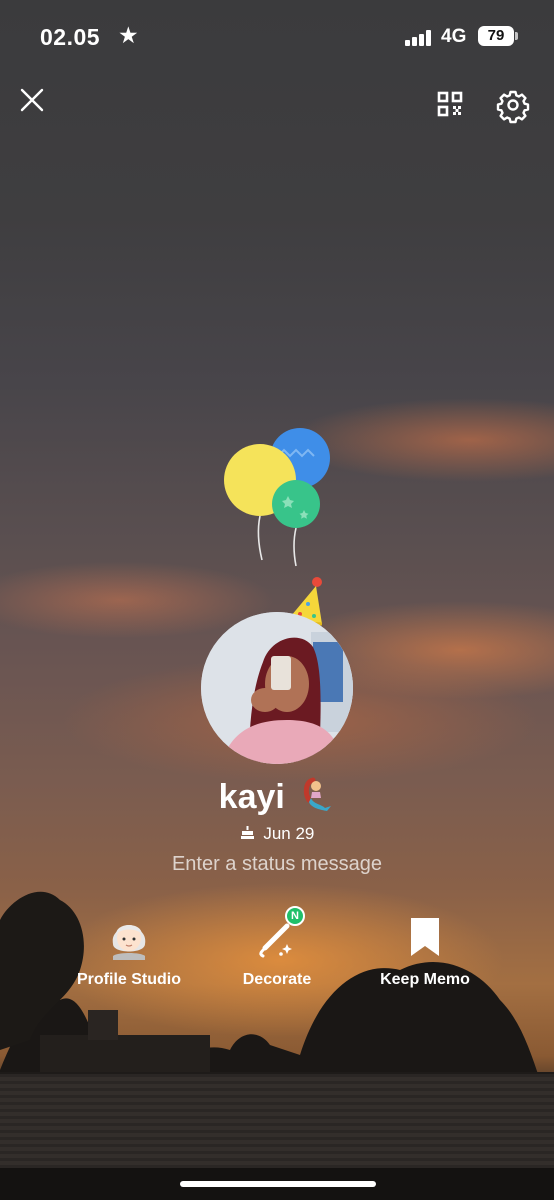 The width and height of the screenshot is (554, 1200). Describe the element at coordinates (318, 794) in the screenshot. I see `mermaid-emoji-icon` at that location.